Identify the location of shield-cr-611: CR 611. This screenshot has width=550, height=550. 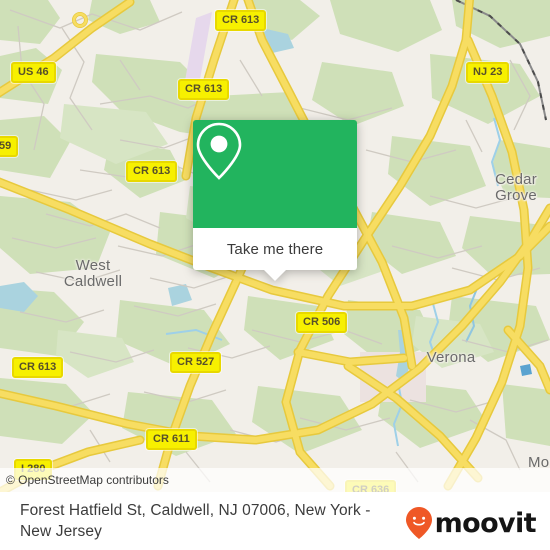
(171, 439).